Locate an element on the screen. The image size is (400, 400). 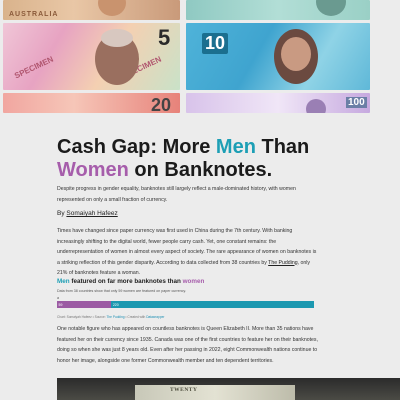
denomination-label: 5 is located at coordinates (164, 37).